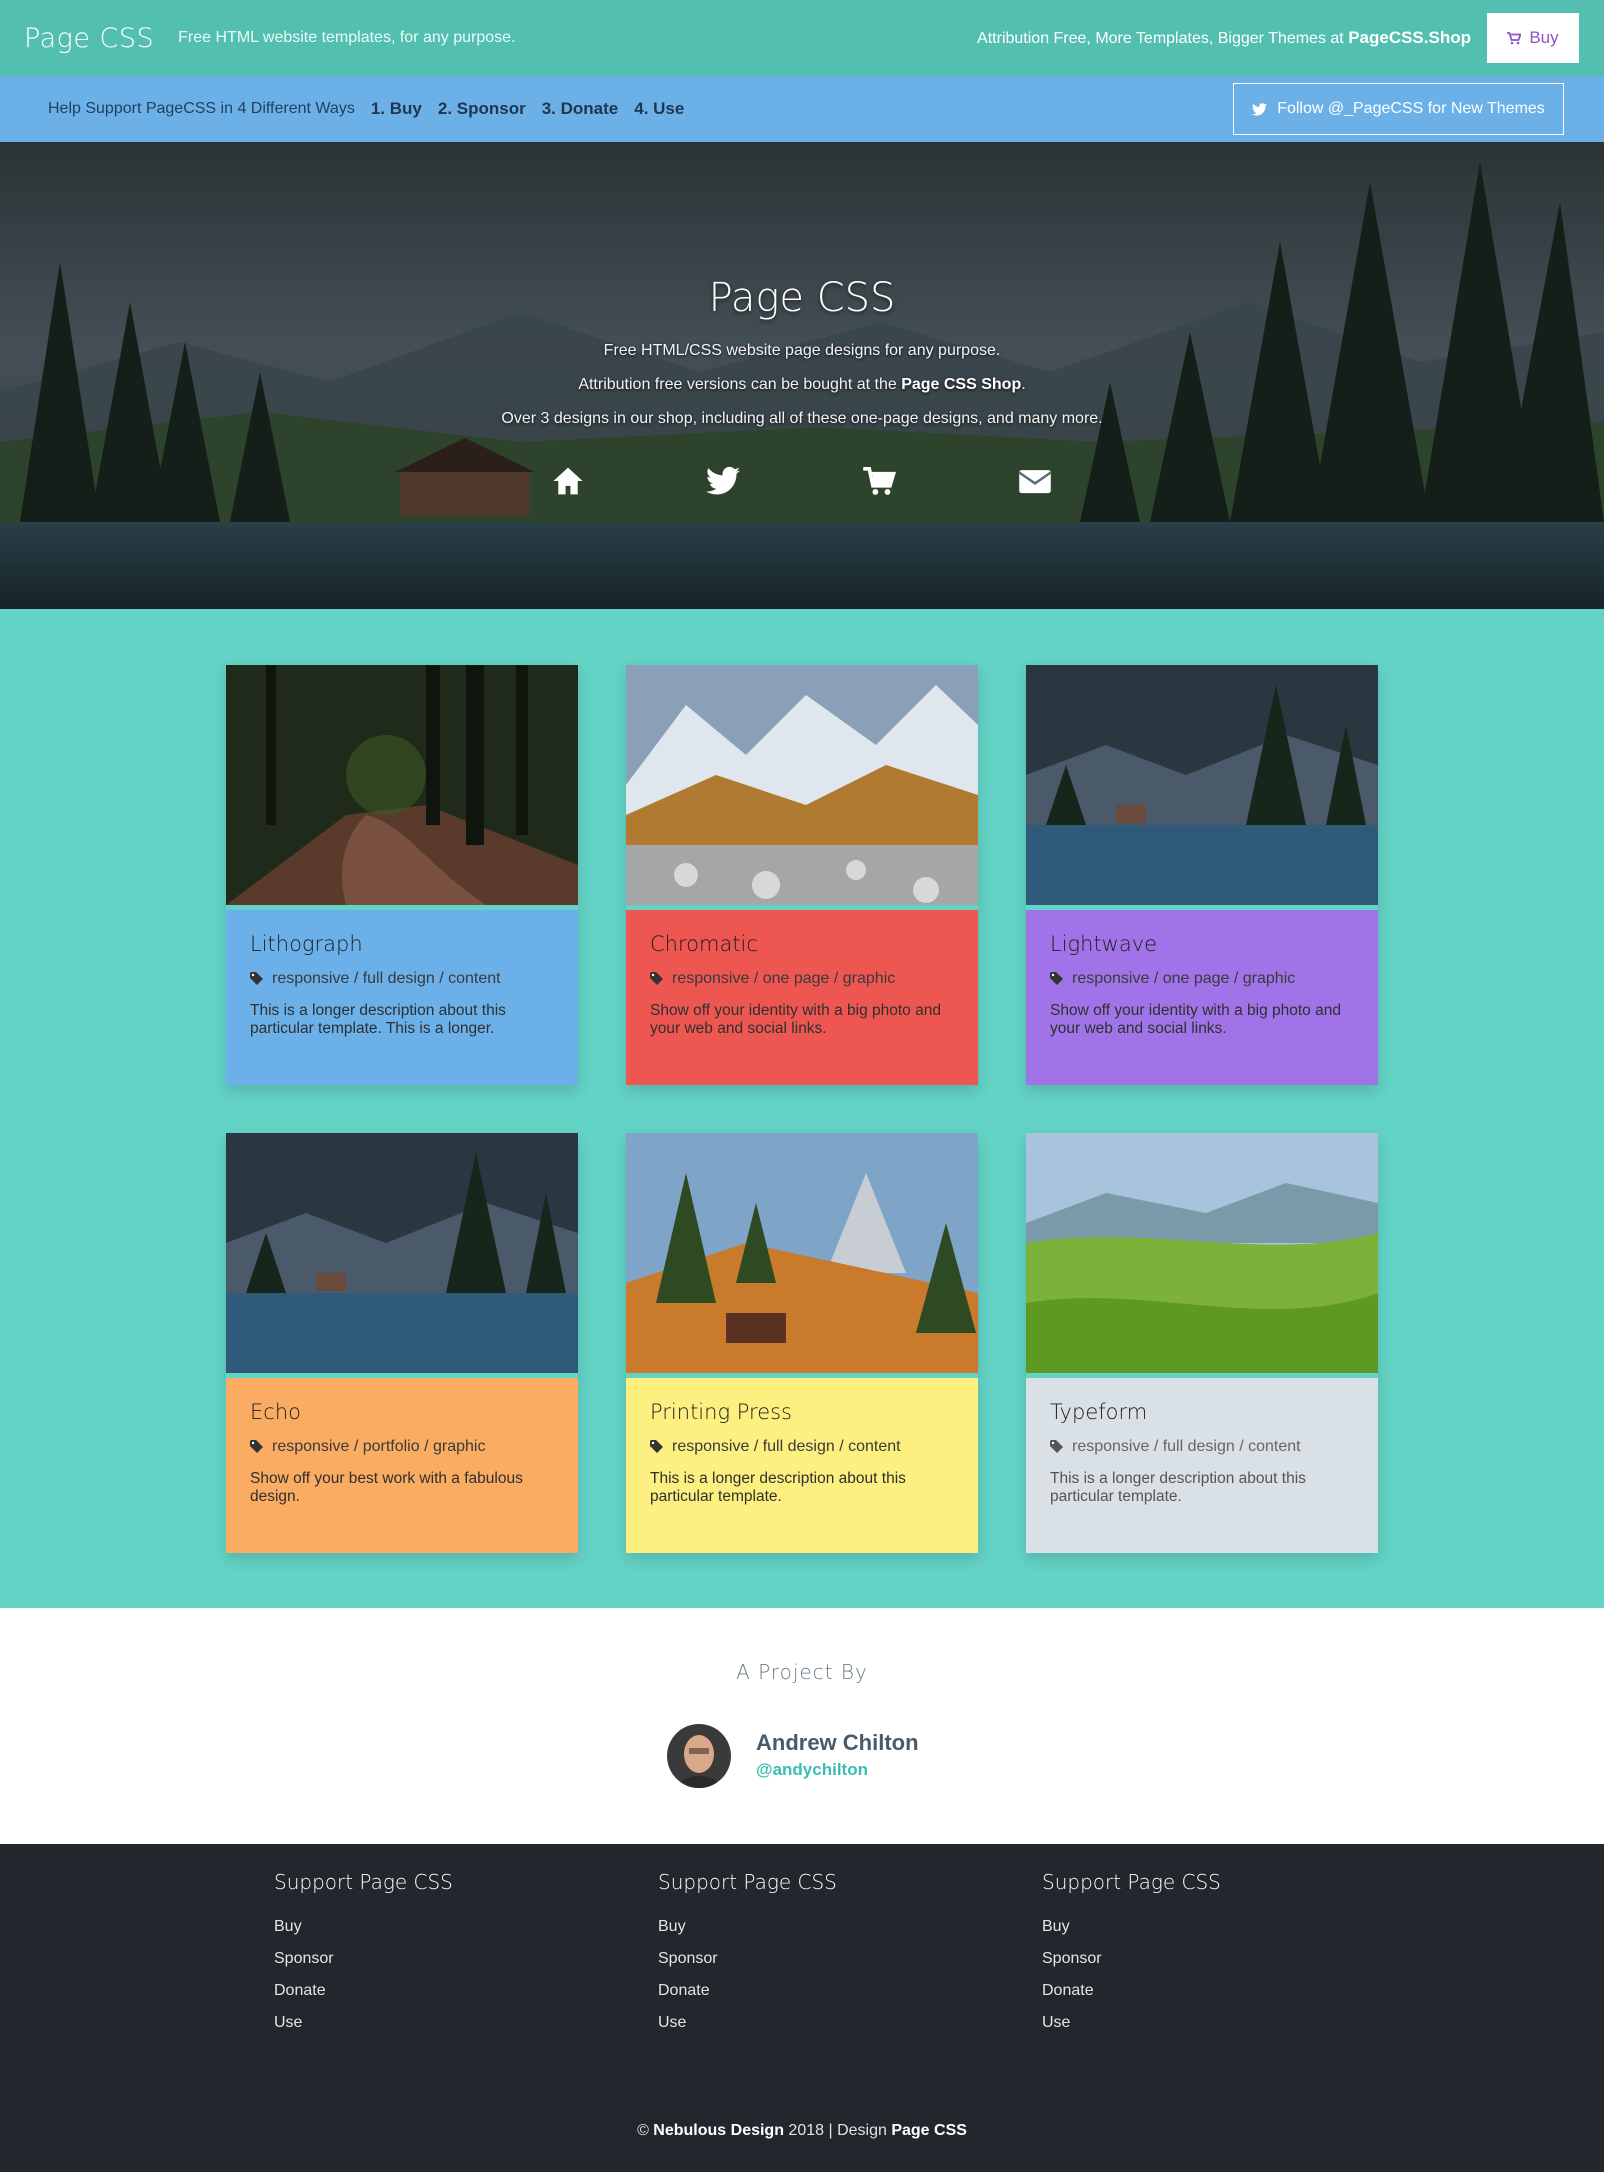 This screenshot has width=1604, height=2172. What do you see at coordinates (704, 944) in the screenshot?
I see `card-title: Chromatic` at bounding box center [704, 944].